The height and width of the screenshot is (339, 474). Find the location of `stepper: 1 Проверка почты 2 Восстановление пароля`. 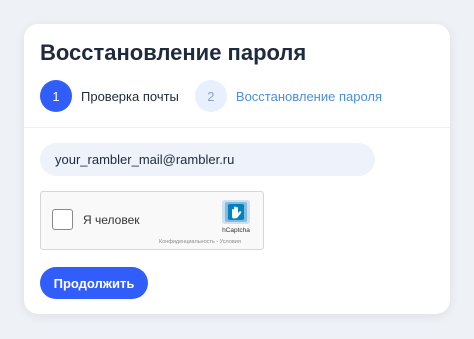

stepper: 1 Проверка почты 2 Восстановление пароля is located at coordinates (219, 96).